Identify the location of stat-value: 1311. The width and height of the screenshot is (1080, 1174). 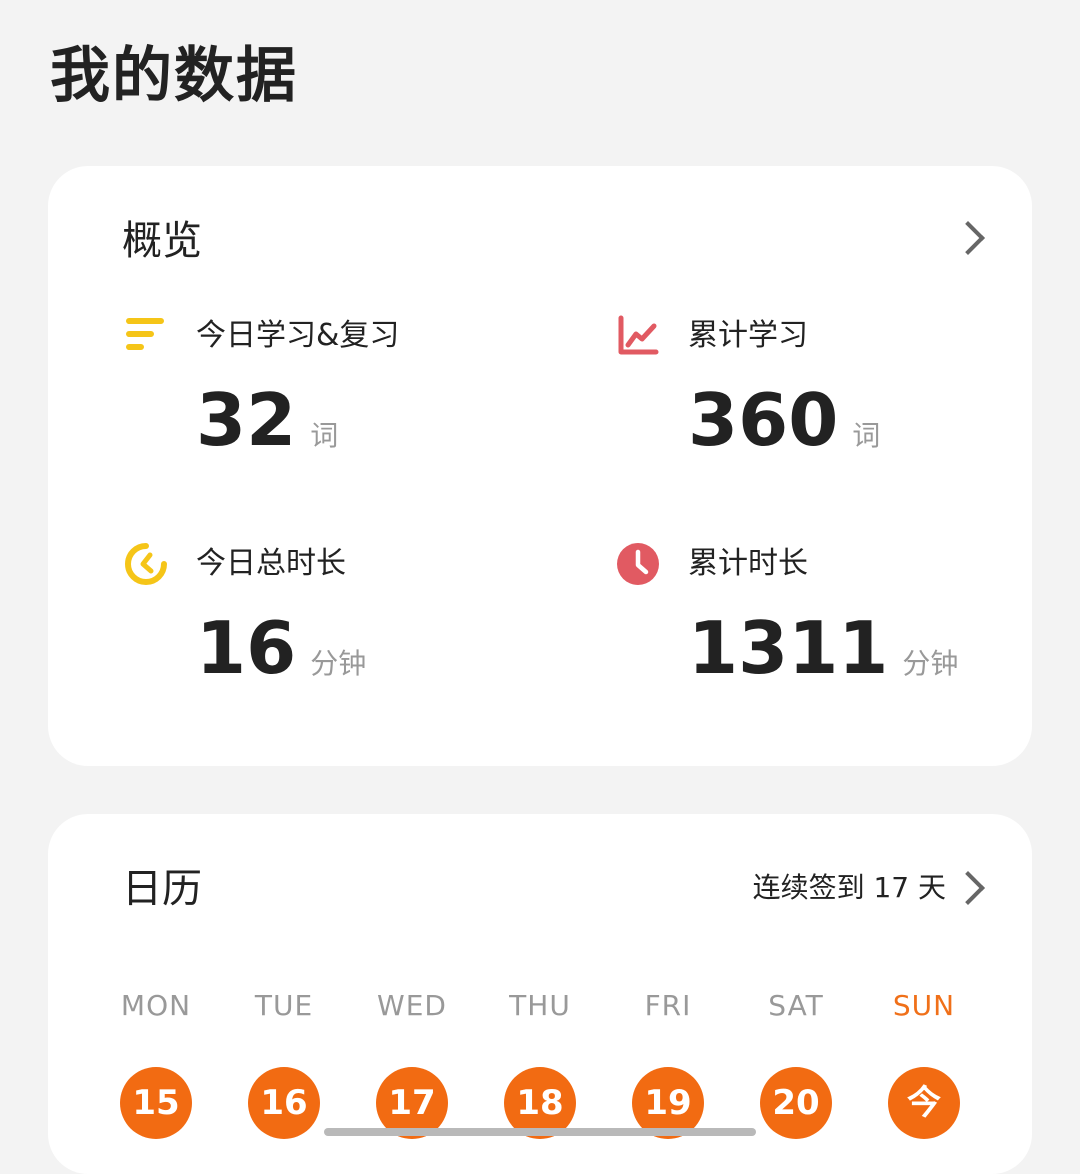
(788, 648).